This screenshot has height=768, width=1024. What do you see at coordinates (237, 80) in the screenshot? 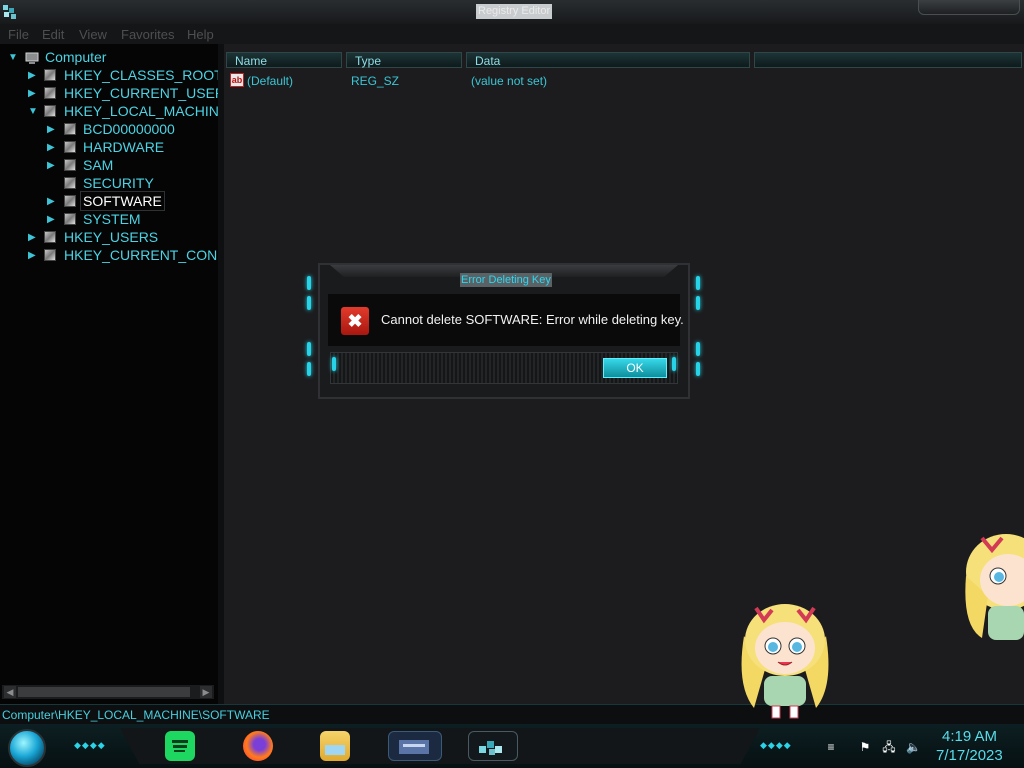
I see `string-value-icon: ab` at bounding box center [237, 80].